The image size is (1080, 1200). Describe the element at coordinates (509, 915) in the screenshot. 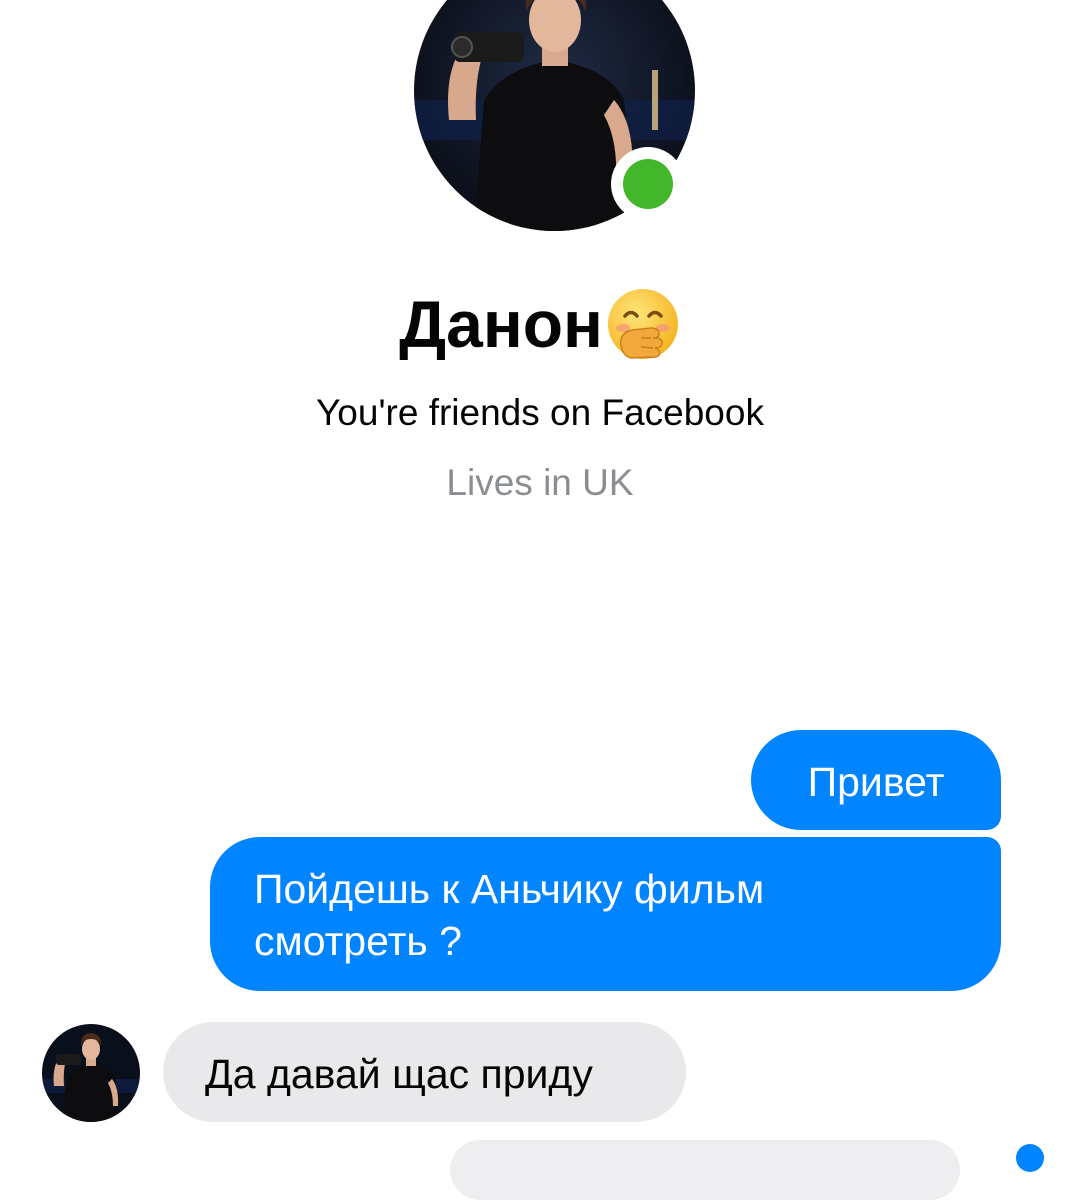

I see `message-text: Пойдешь к Аньчику фильм смотреть ?` at that location.